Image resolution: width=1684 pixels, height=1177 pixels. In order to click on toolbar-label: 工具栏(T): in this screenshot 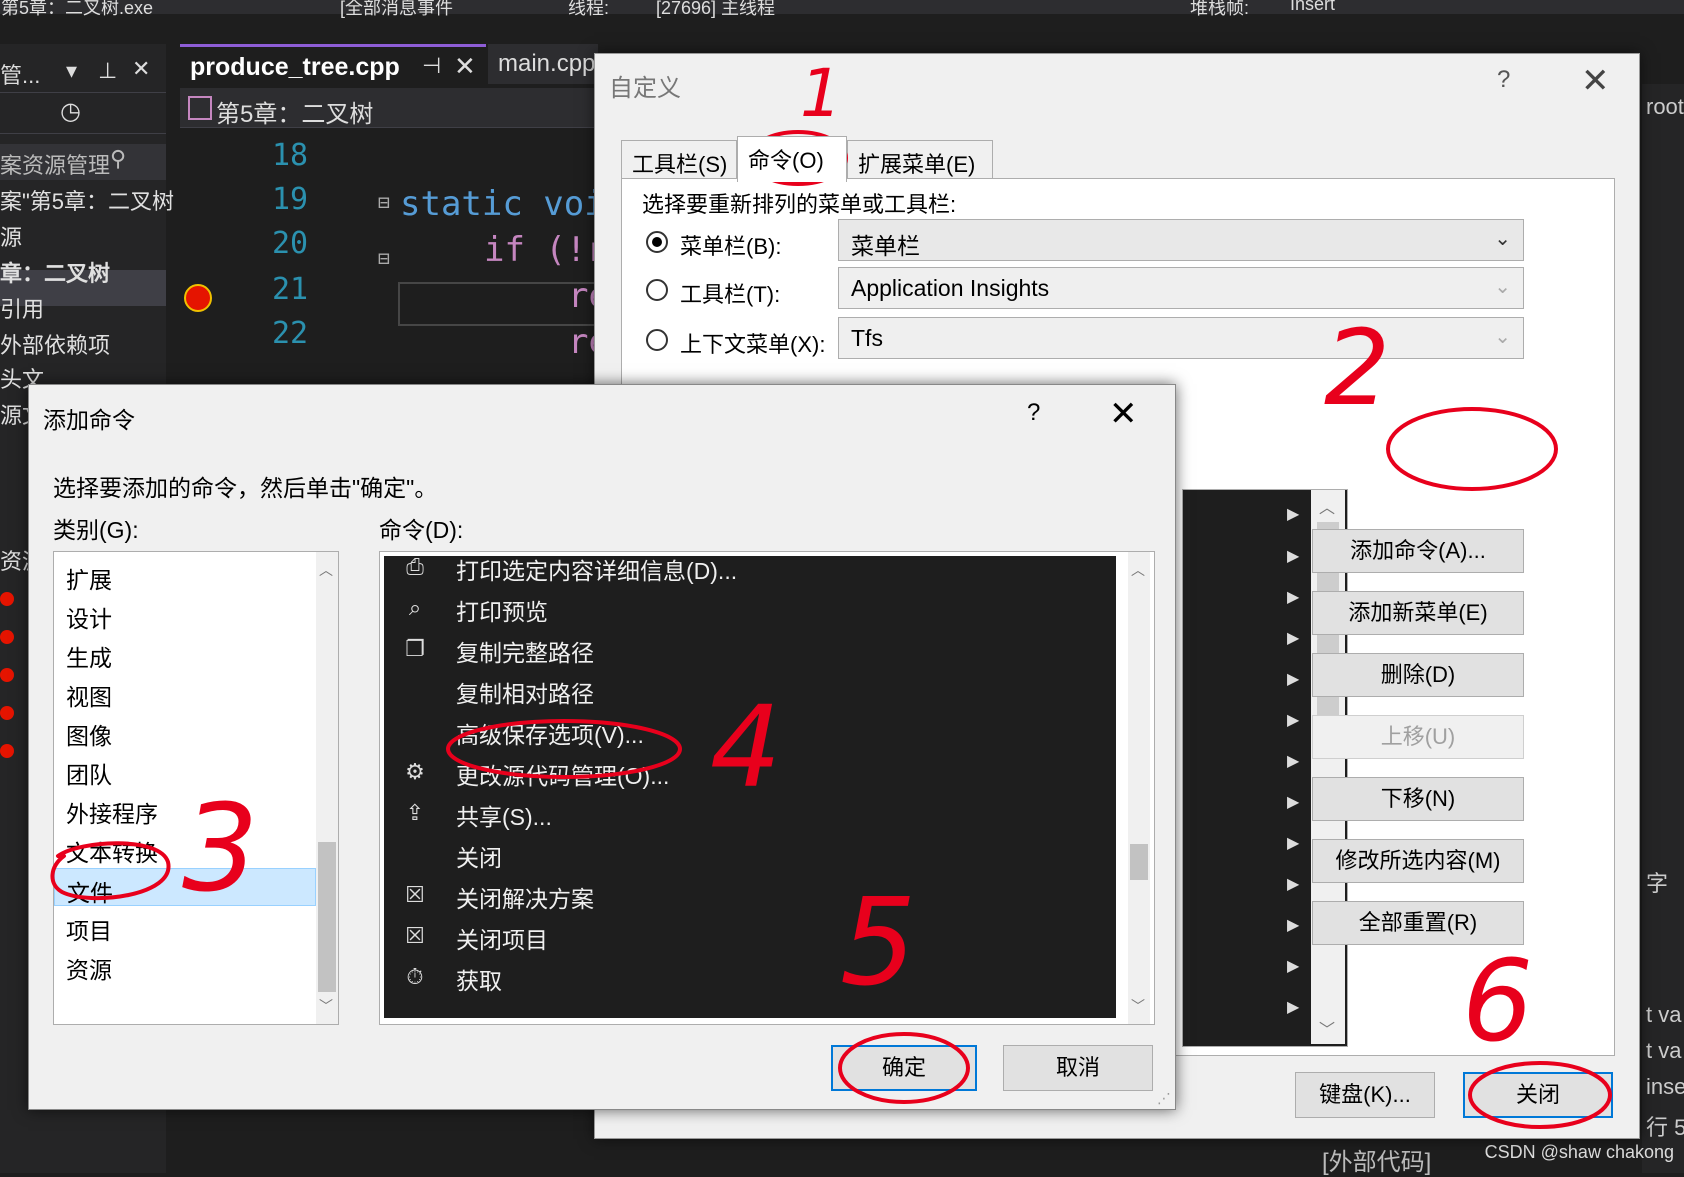, I will do `click(730, 294)`.